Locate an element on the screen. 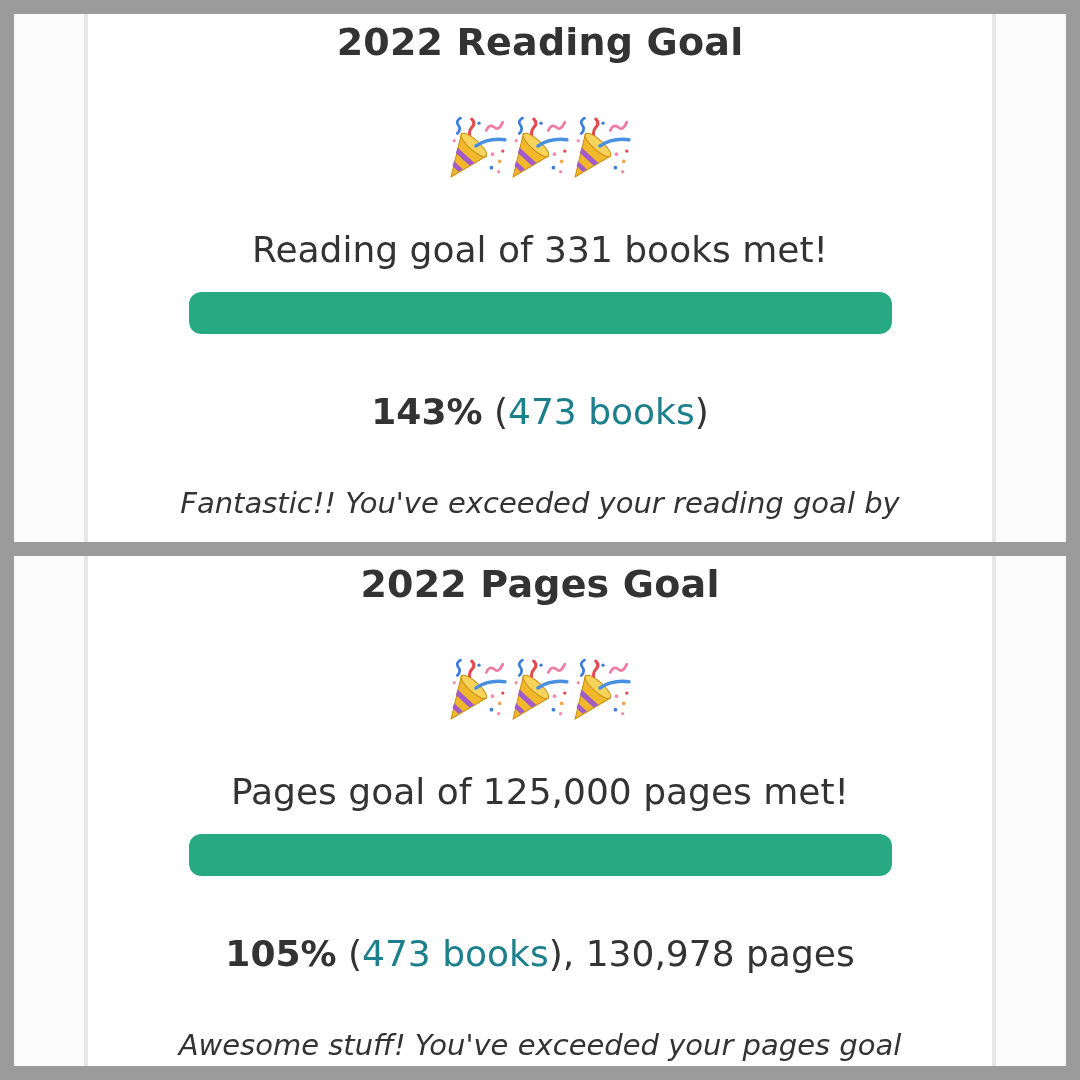 This screenshot has height=1080, width=1080. goal-title: 2022 Reading Goal is located at coordinates (540, 42).